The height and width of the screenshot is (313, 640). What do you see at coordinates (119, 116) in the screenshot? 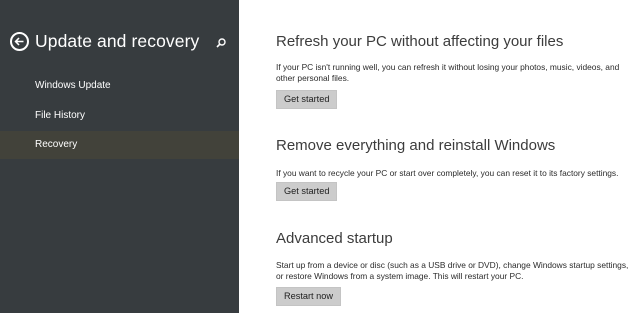
I see `sidebar-item-file-history: File History` at bounding box center [119, 116].